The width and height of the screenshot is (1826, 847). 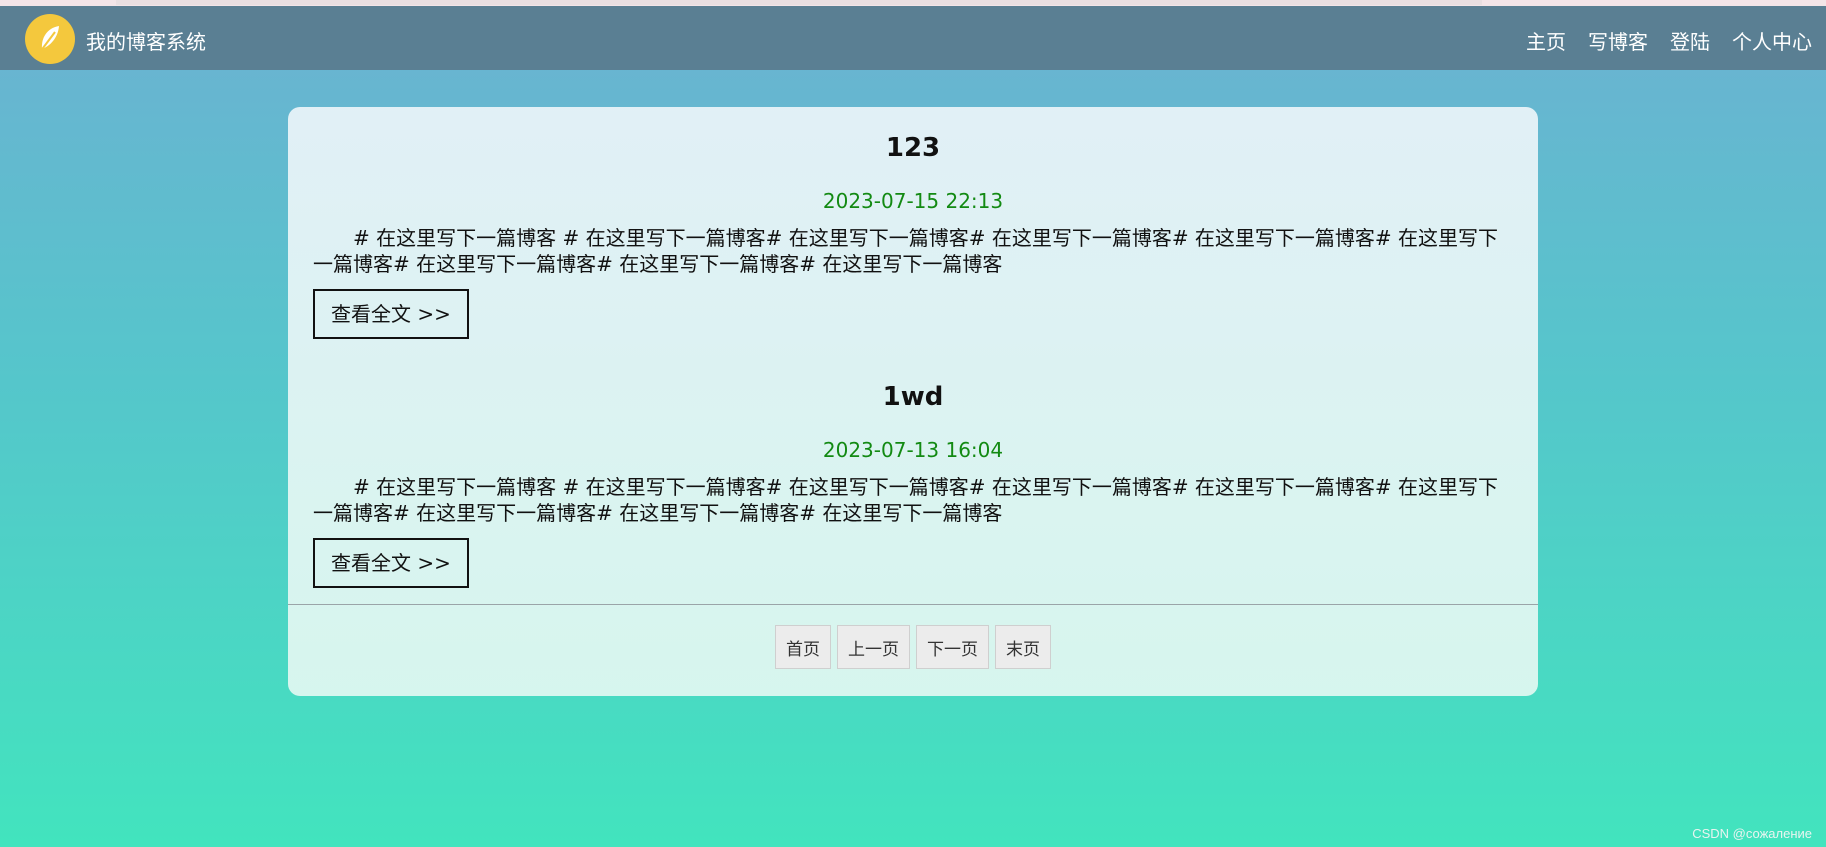 I want to click on browser-top-strip-inner, so click(x=799, y=2).